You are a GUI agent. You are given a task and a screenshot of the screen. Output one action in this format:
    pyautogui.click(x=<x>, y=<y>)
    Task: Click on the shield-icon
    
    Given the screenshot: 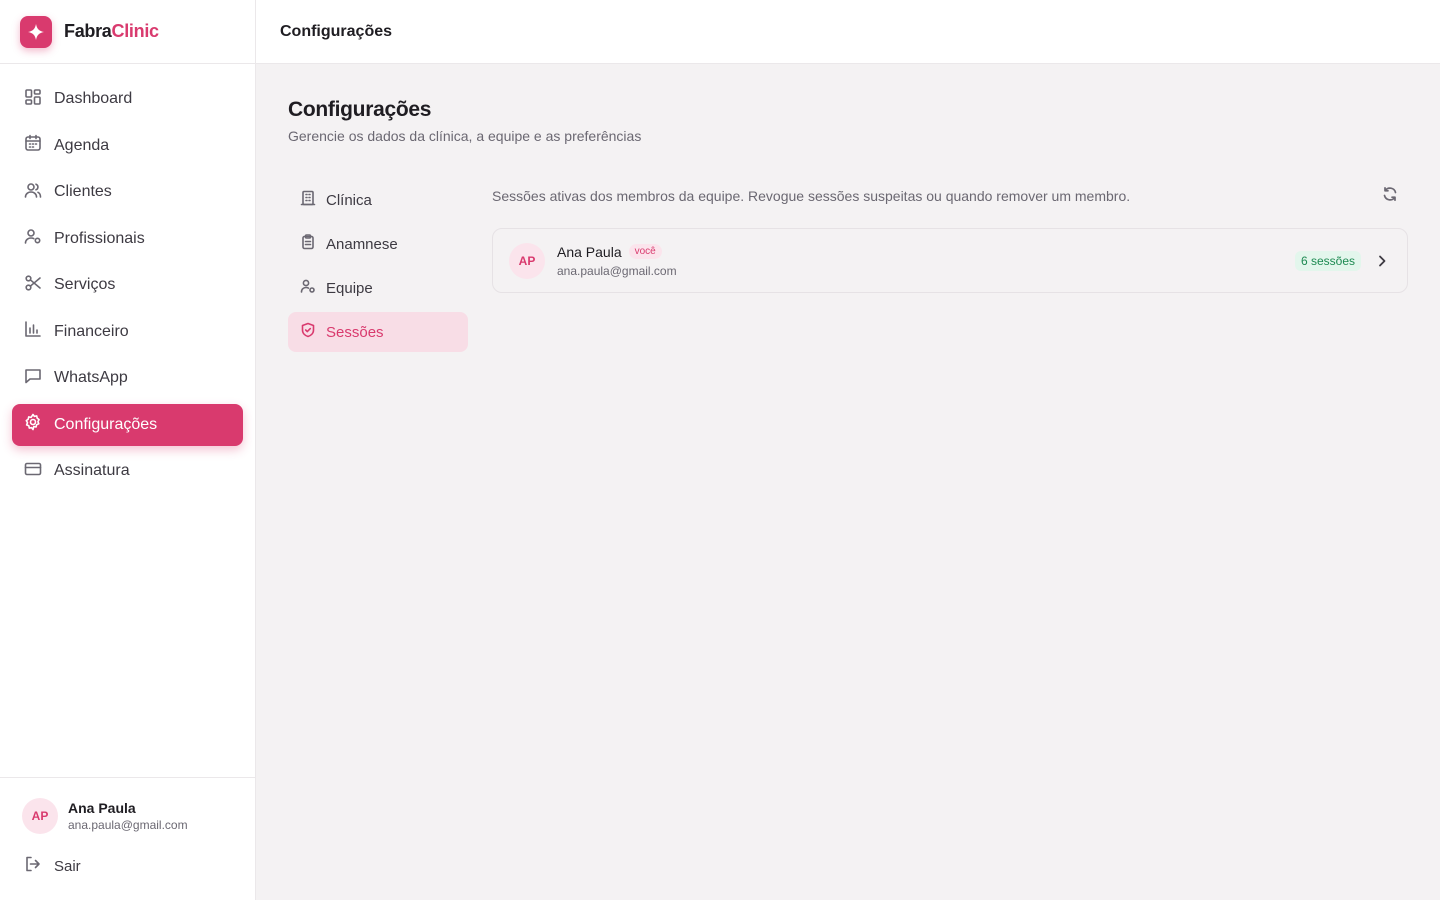 What is the action you would take?
    pyautogui.click(x=308, y=332)
    